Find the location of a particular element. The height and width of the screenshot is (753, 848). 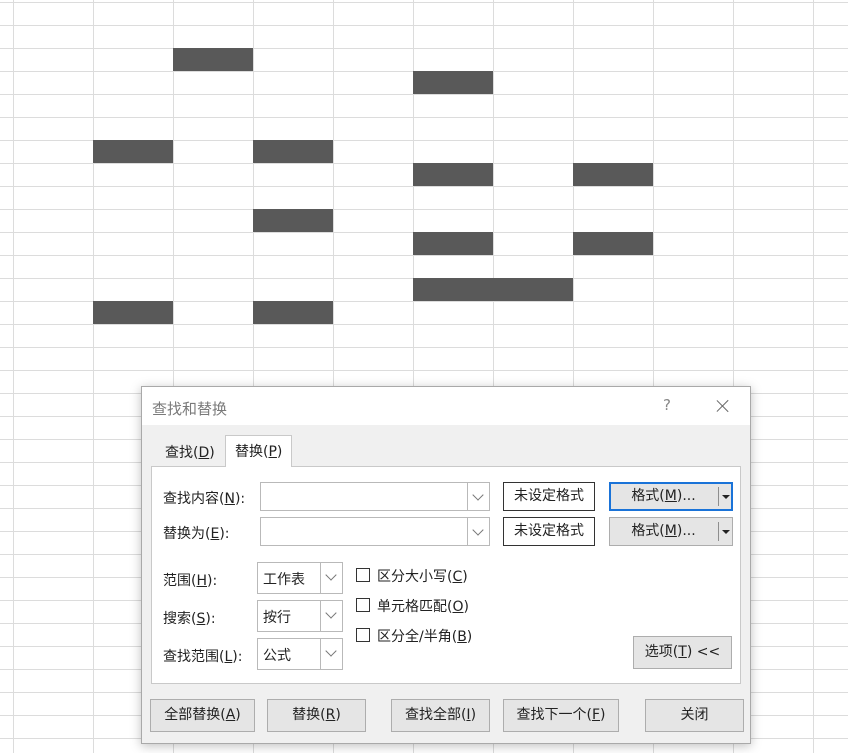

search-order-select: 按行 is located at coordinates (300, 616).